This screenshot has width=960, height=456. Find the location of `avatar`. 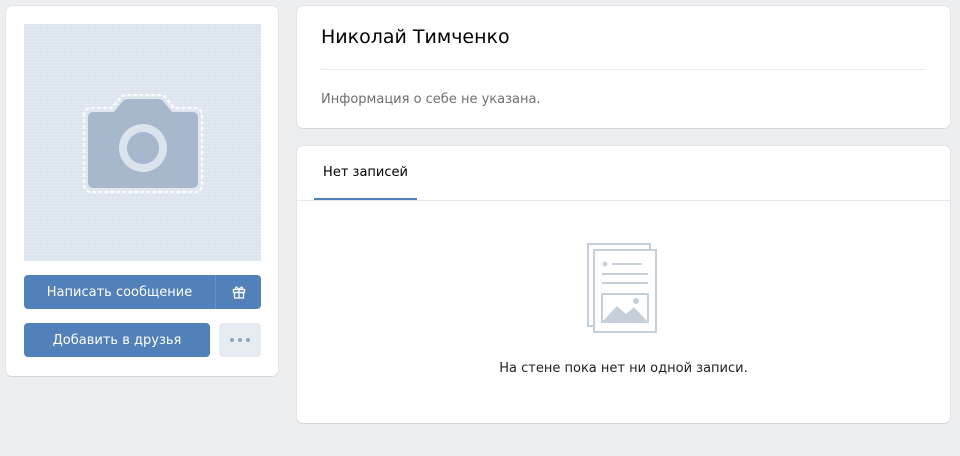

avatar is located at coordinates (142, 142).